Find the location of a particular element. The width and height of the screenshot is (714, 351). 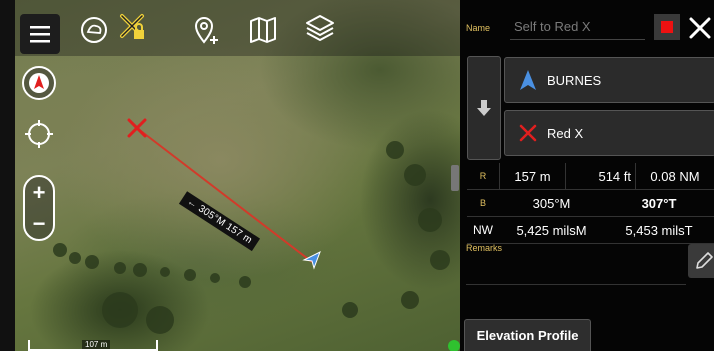

color-picker-button is located at coordinates (667, 27).